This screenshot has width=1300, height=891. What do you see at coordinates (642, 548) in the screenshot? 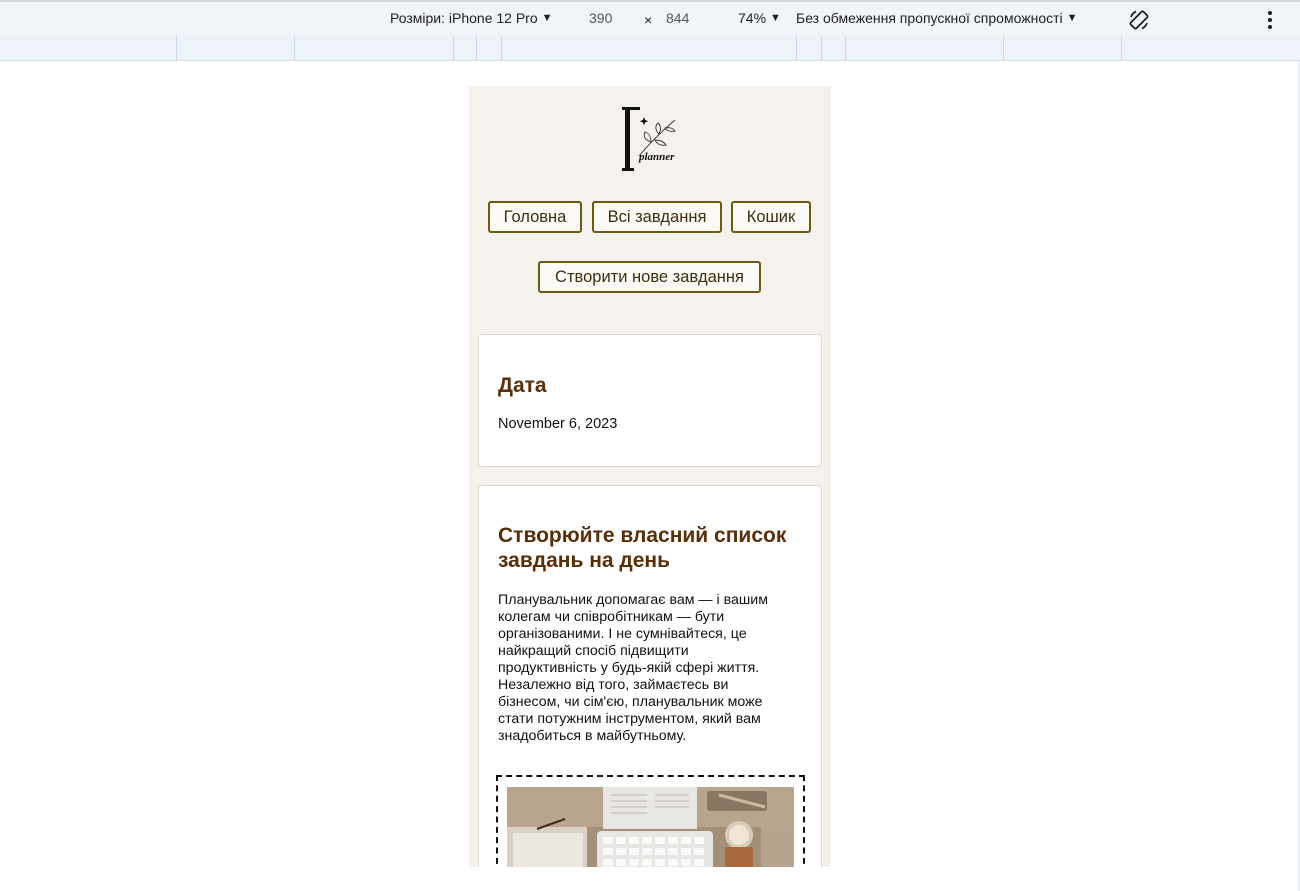
I see `intro-card-title: Створюйте власний список завдань на день` at bounding box center [642, 548].